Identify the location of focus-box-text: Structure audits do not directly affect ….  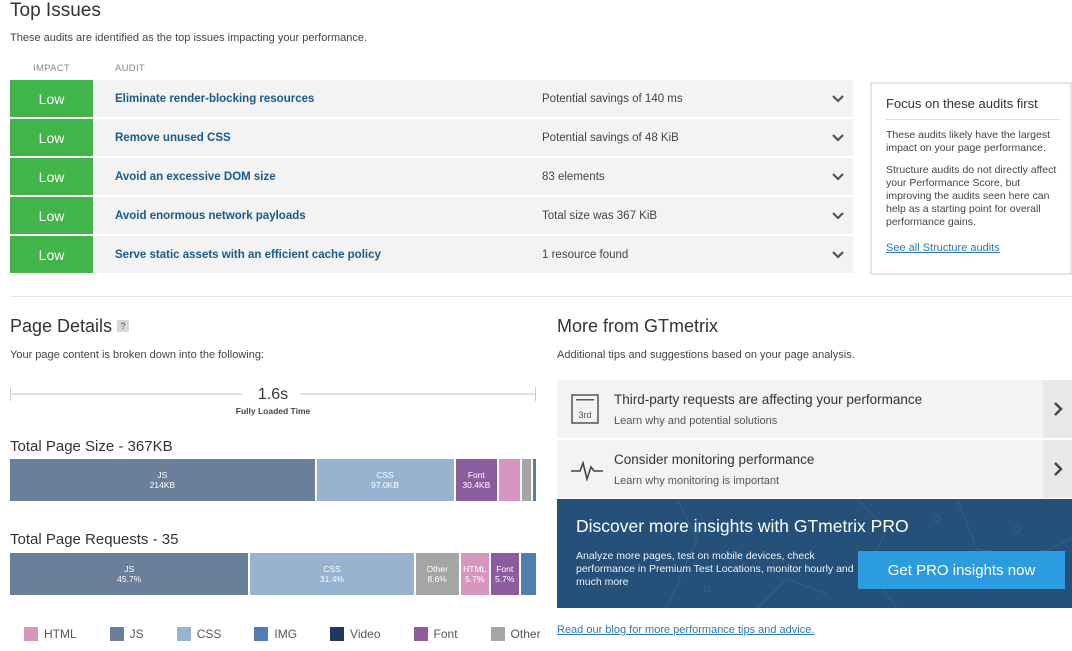
(971, 196).